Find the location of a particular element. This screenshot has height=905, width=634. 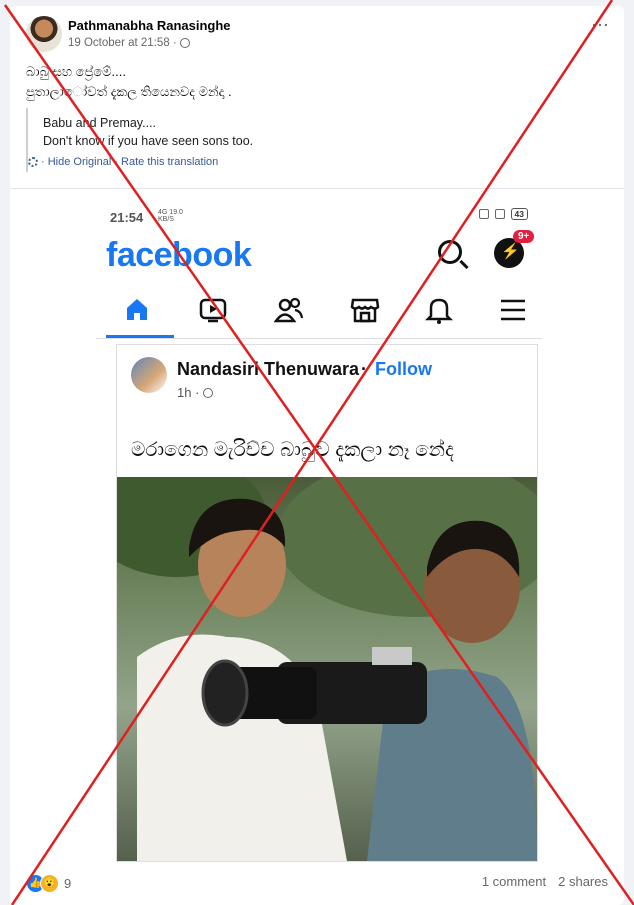

tab-home is located at coordinates (140, 310).